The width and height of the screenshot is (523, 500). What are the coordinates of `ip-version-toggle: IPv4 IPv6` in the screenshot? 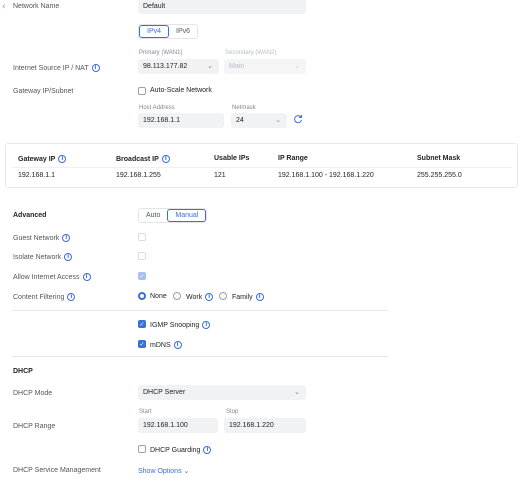 It's located at (168, 31).